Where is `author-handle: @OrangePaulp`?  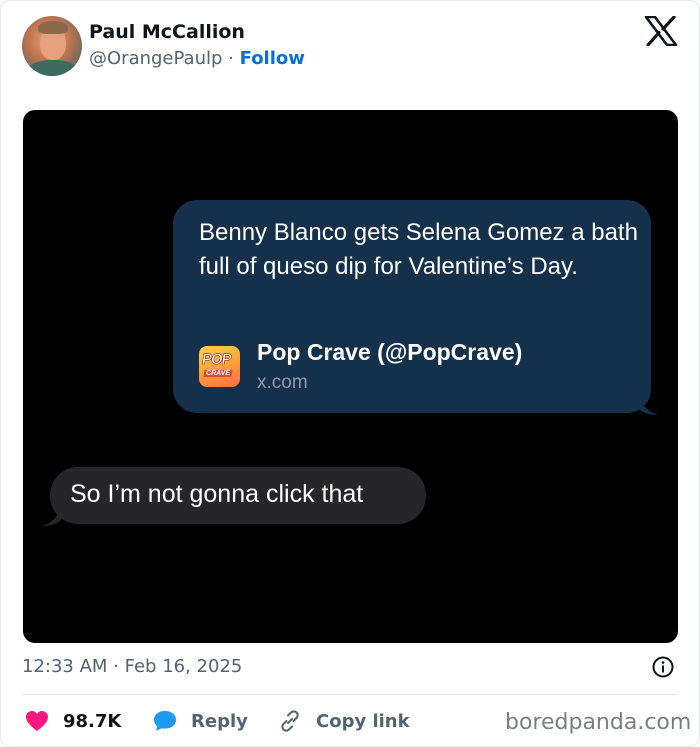 author-handle: @OrangePaulp is located at coordinates (155, 58).